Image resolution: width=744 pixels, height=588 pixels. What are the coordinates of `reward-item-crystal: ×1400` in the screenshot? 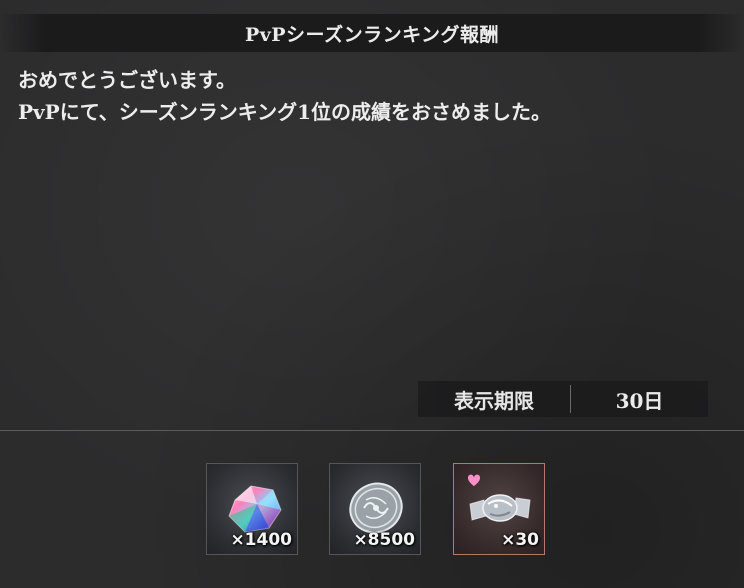 It's located at (252, 509).